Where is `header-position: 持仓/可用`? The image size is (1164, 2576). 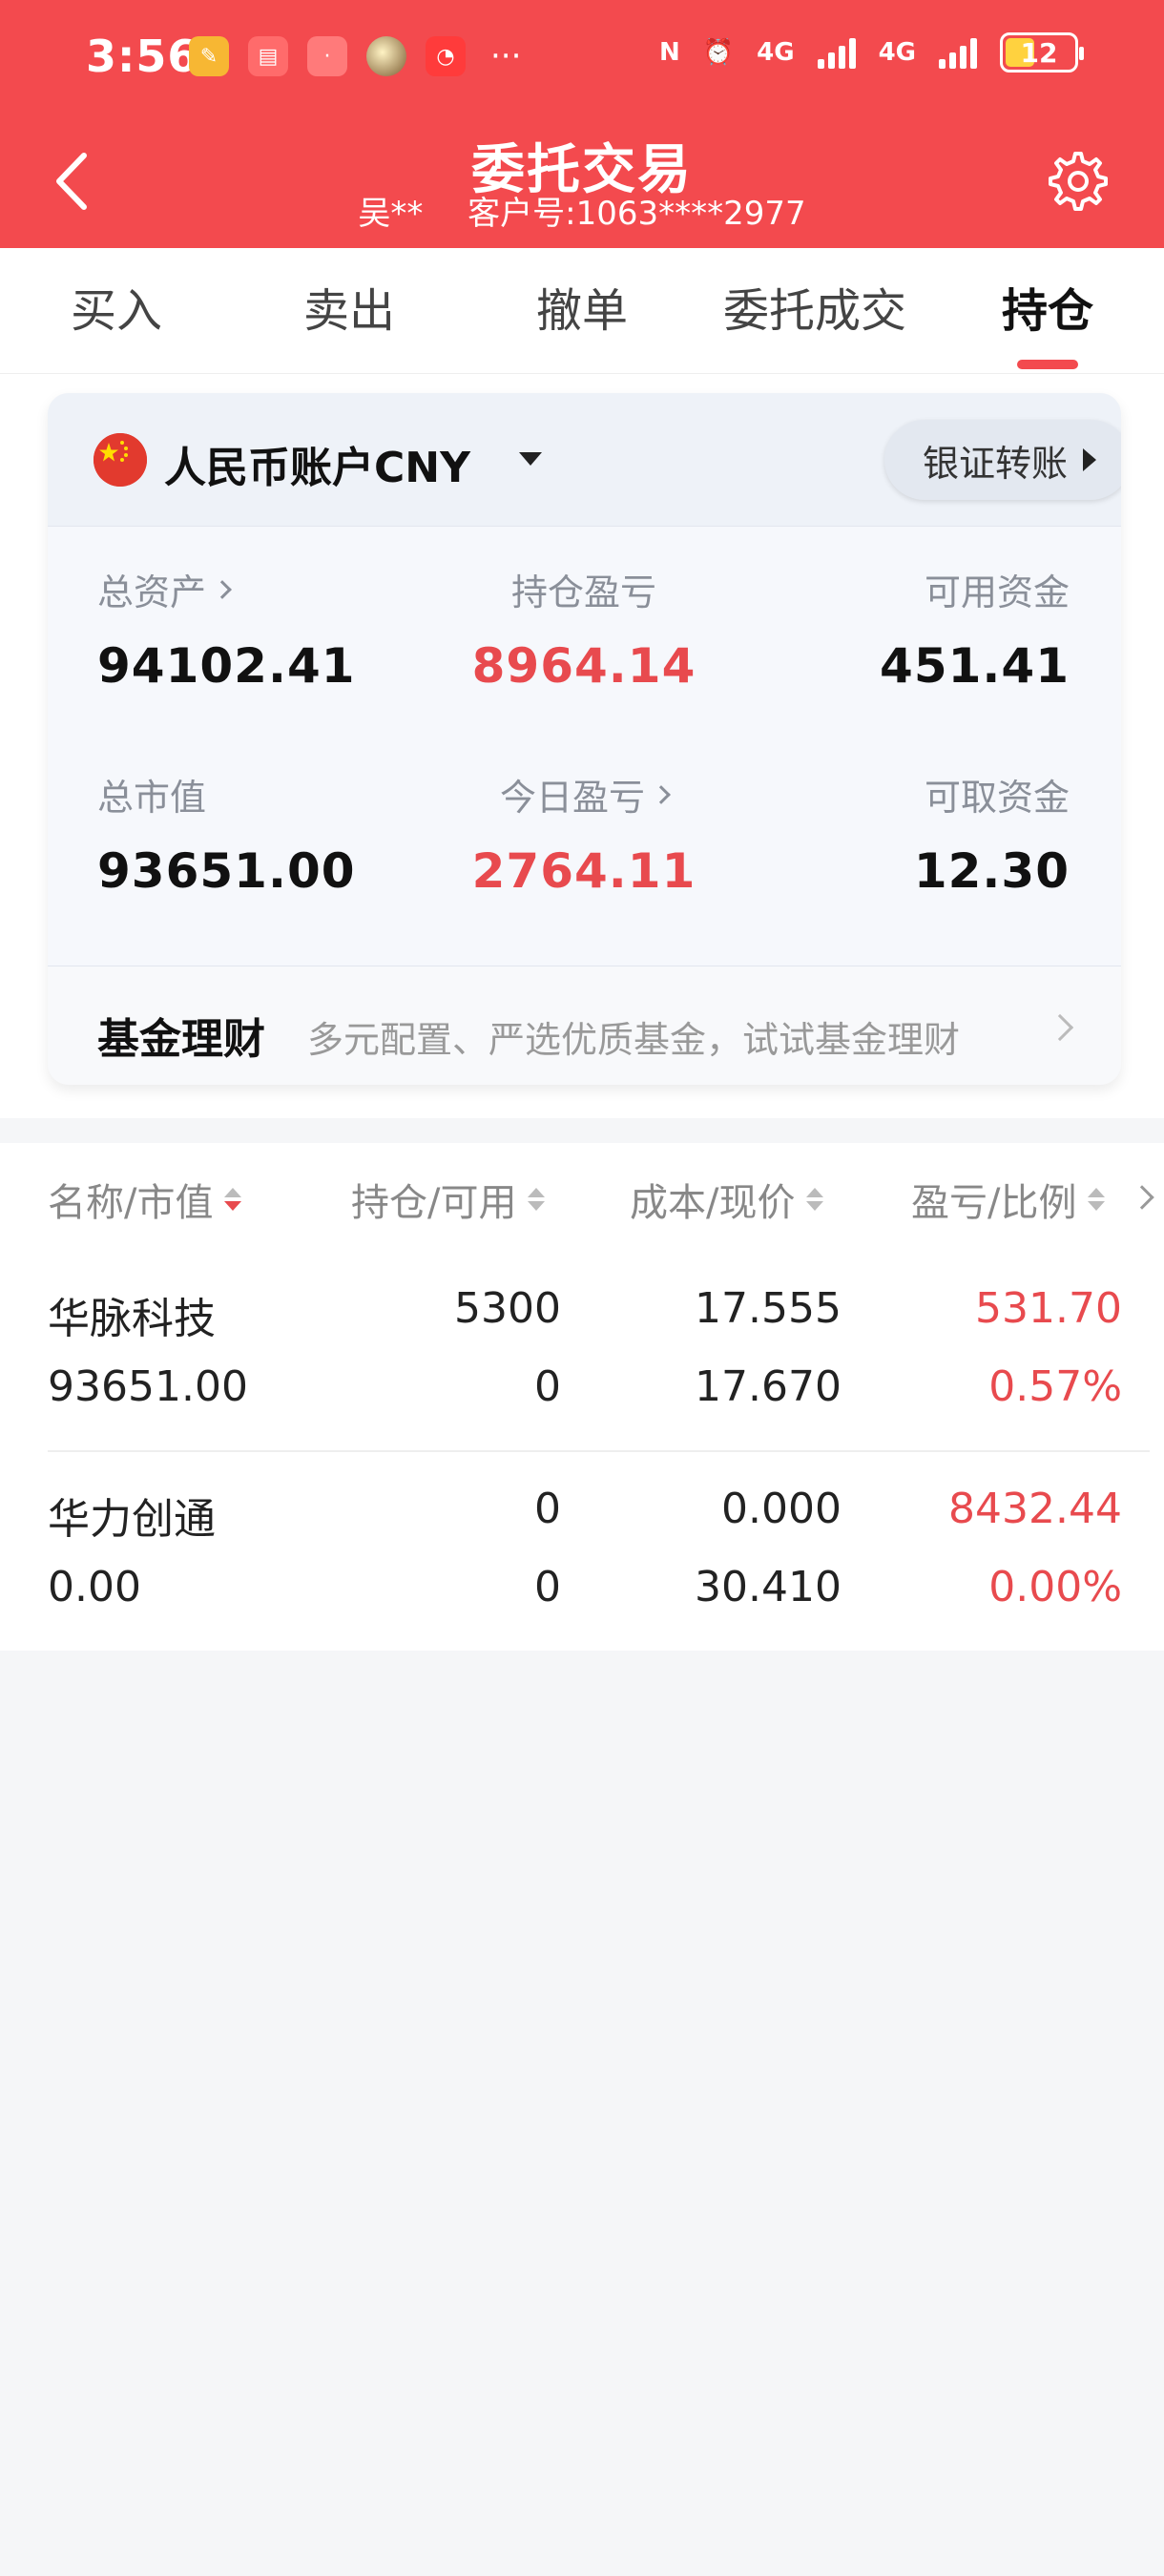
header-position: 持仓/可用 is located at coordinates (449, 1199).